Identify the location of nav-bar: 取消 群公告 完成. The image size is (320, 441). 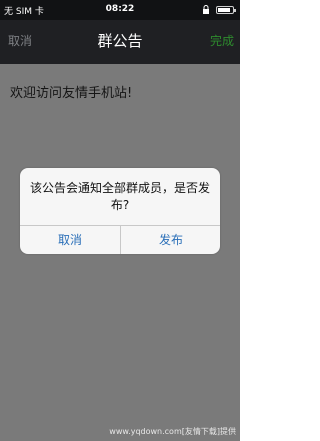
(120, 42).